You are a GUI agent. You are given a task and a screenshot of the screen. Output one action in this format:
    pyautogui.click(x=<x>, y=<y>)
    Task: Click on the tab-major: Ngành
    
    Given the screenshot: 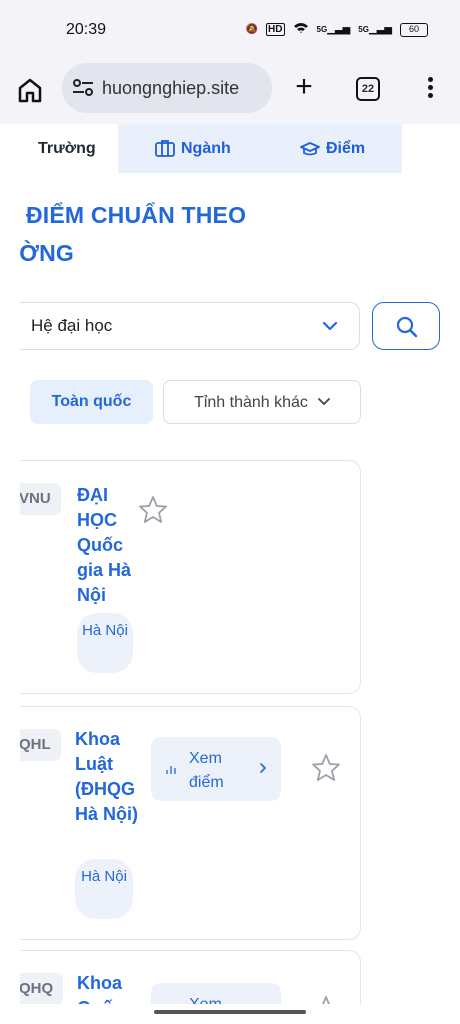 What is the action you would take?
    pyautogui.click(x=193, y=148)
    